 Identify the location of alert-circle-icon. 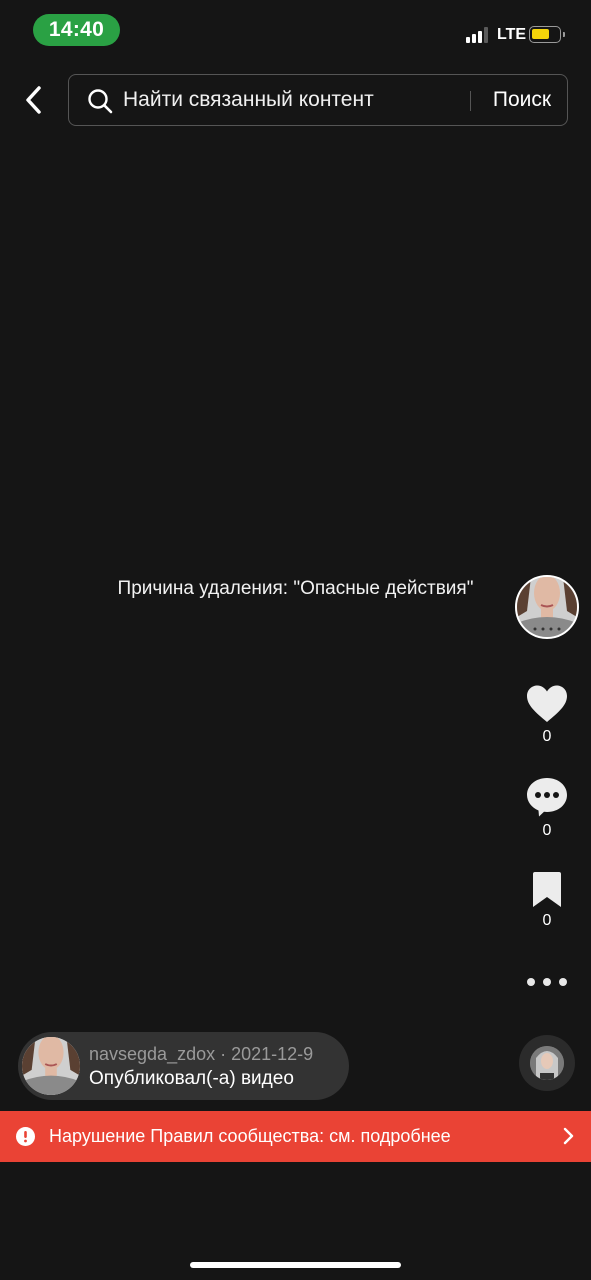
(25, 1136).